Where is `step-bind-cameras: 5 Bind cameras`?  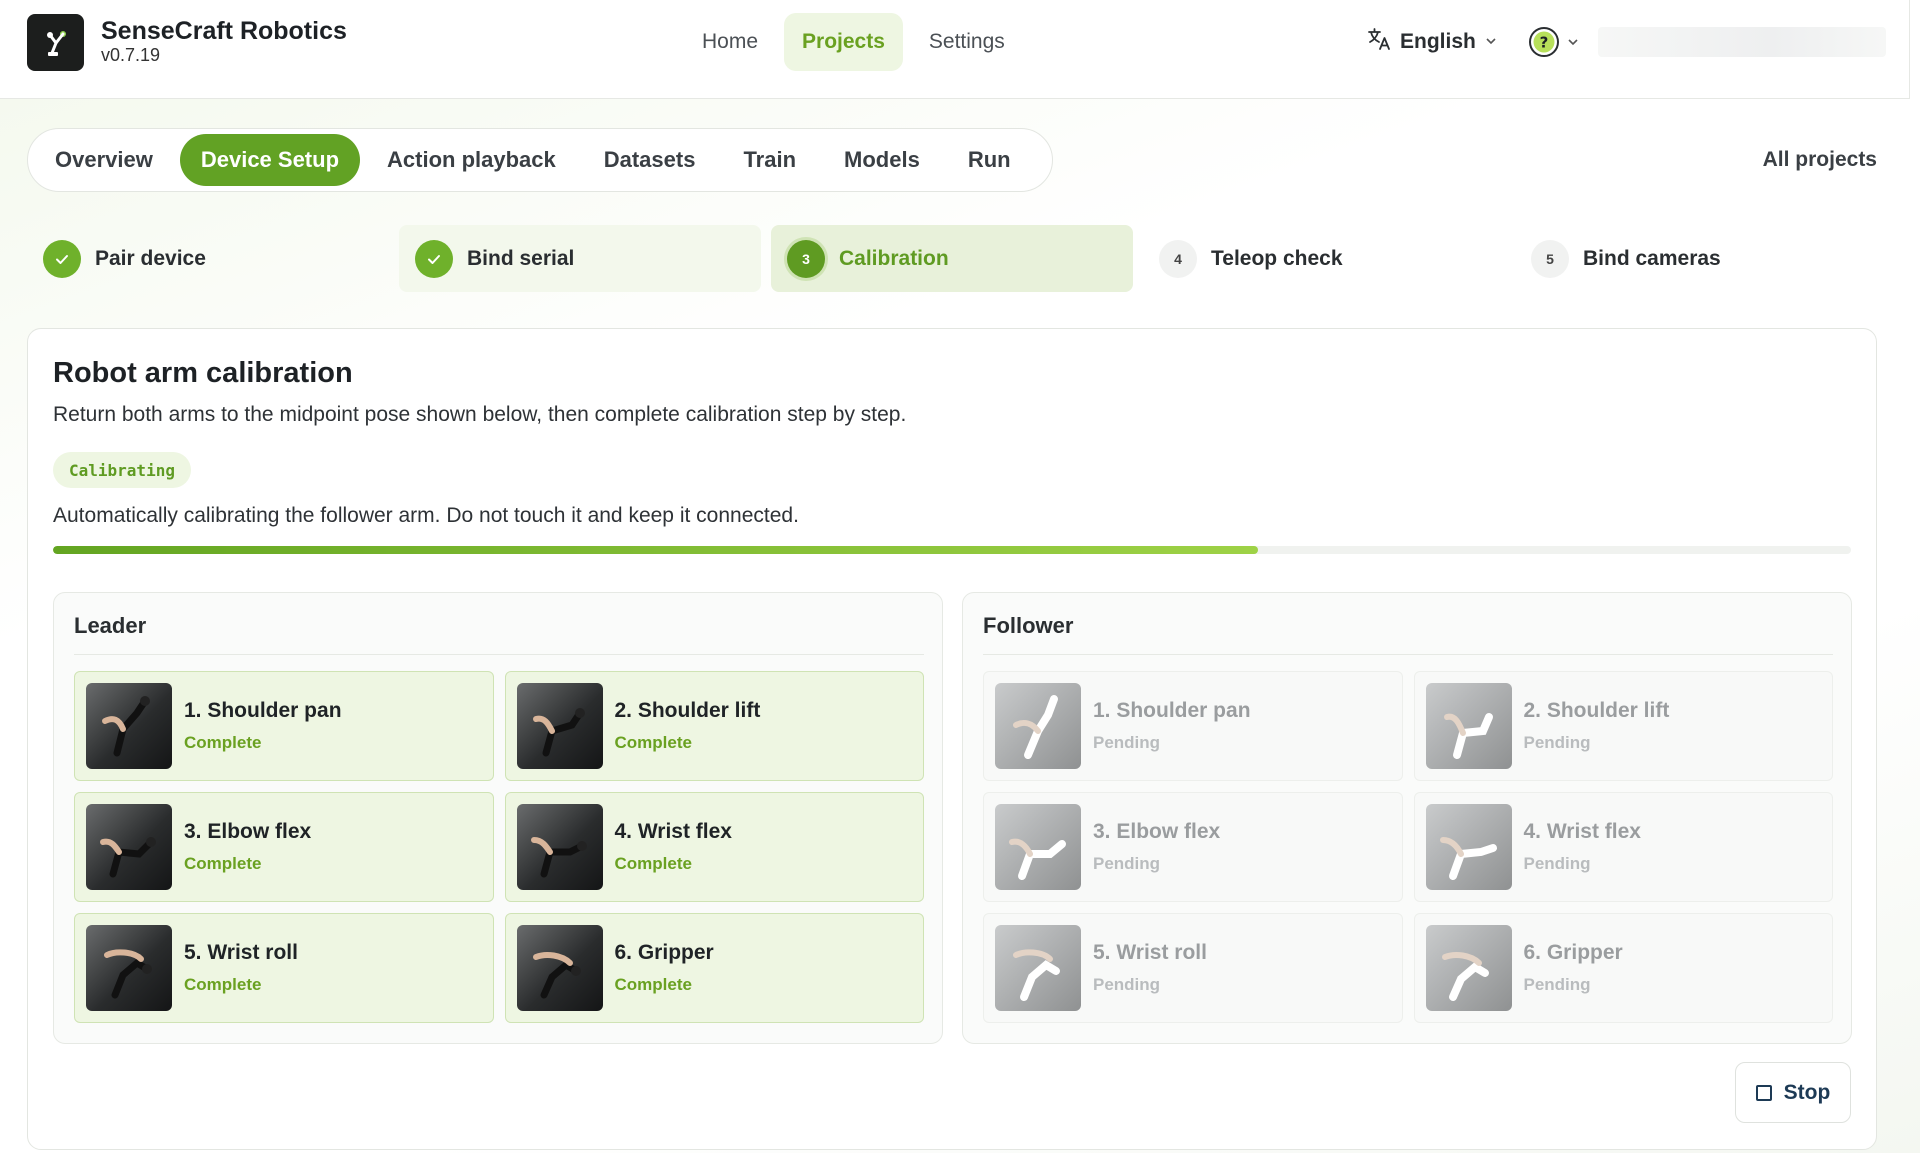 step-bind-cameras: 5 Bind cameras is located at coordinates (1696, 258).